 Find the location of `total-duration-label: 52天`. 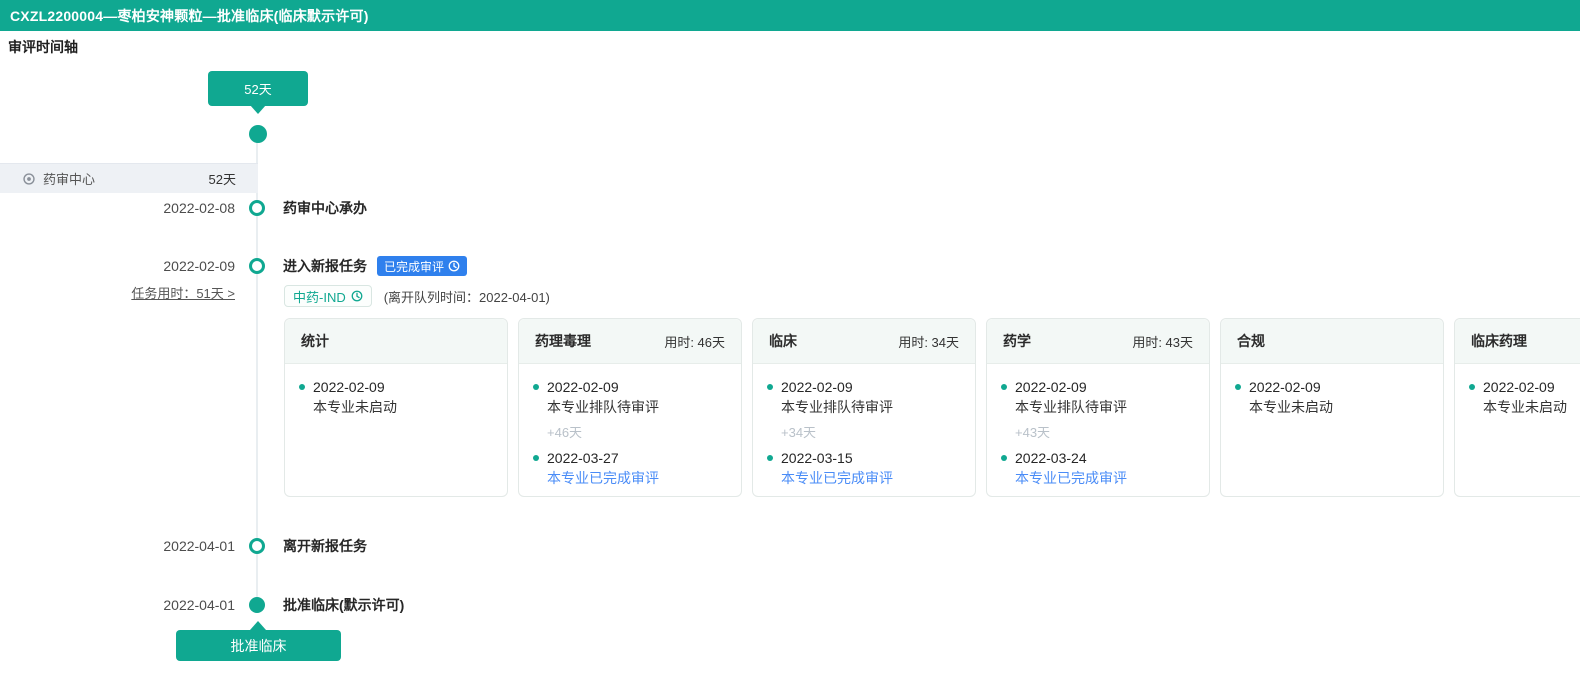

total-duration-label: 52天 is located at coordinates (258, 89).